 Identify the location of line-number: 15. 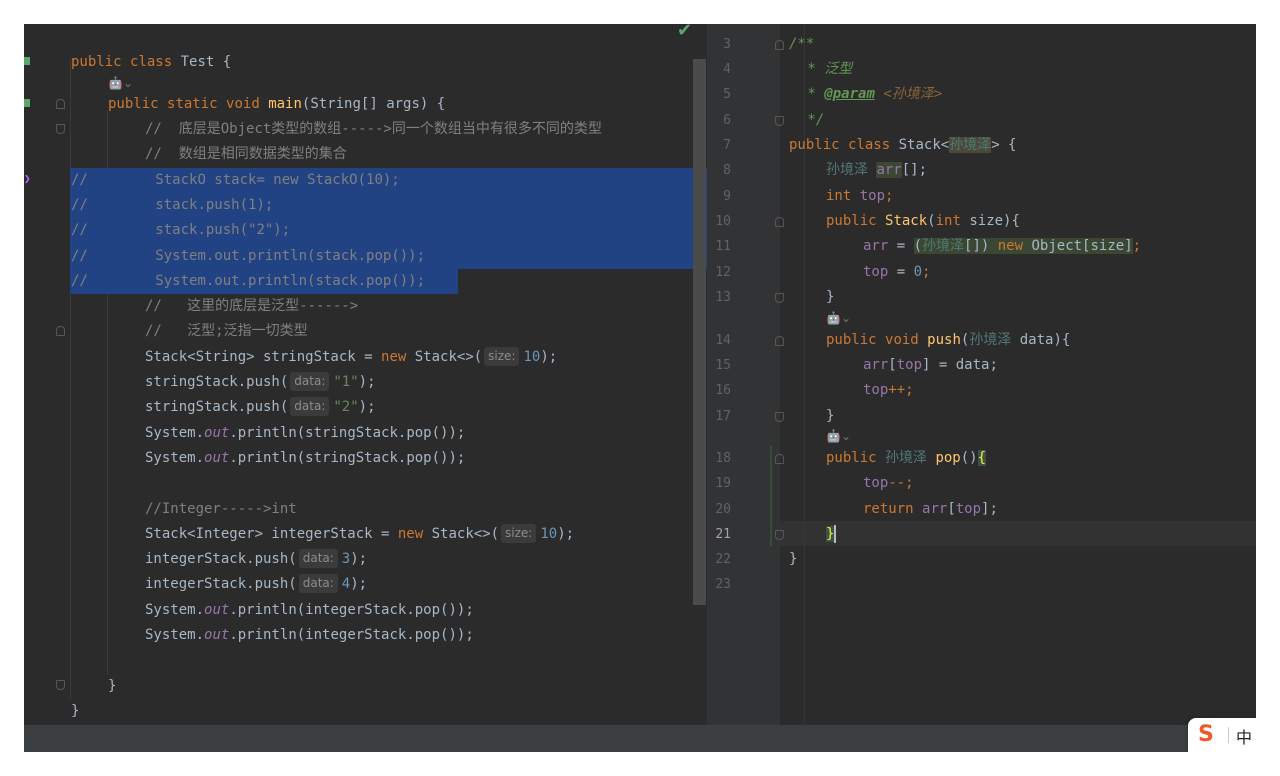
(723, 365).